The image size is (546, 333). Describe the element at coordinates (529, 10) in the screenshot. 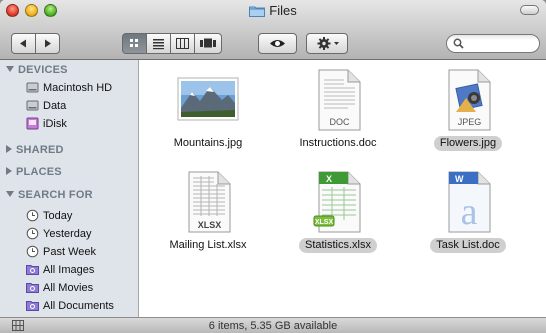

I see `toolbar-toggle-button` at that location.